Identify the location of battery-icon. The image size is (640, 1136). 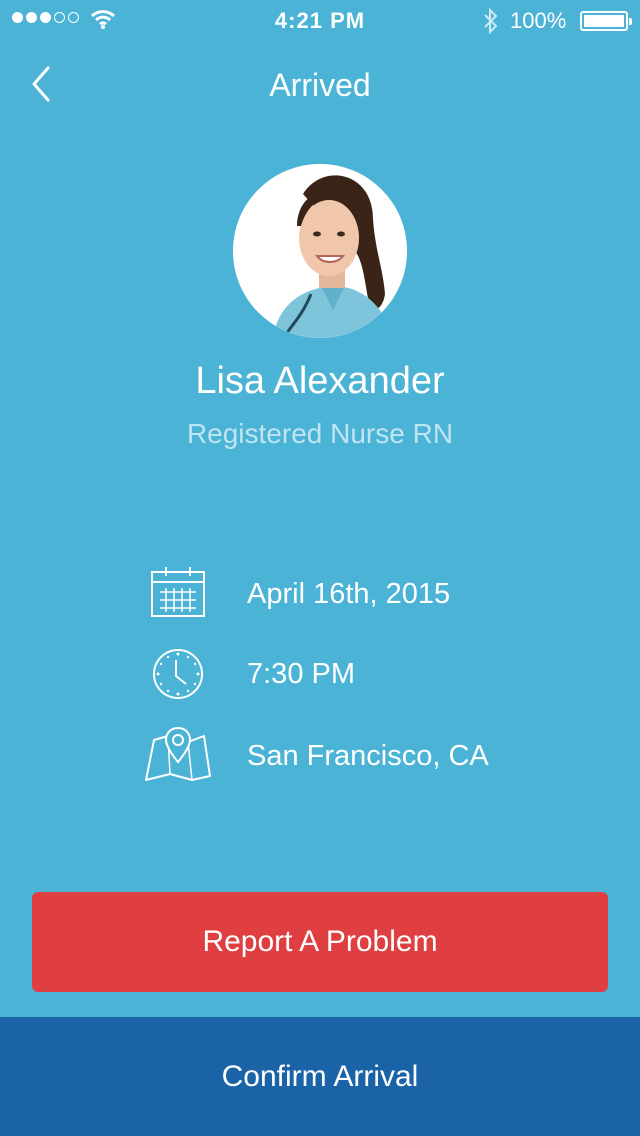
(606, 21).